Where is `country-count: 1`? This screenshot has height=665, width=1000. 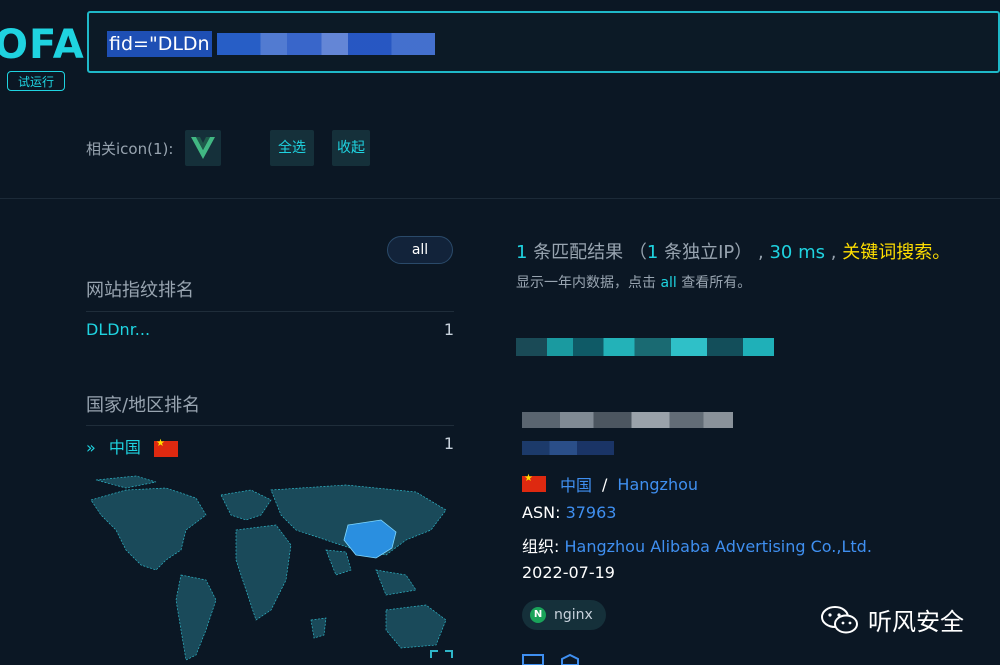
country-count: 1 is located at coordinates (448, 443).